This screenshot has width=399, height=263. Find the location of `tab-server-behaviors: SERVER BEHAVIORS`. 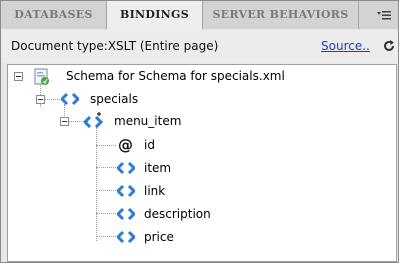

tab-server-behaviors: SERVER BEHAVIORS is located at coordinates (281, 15).